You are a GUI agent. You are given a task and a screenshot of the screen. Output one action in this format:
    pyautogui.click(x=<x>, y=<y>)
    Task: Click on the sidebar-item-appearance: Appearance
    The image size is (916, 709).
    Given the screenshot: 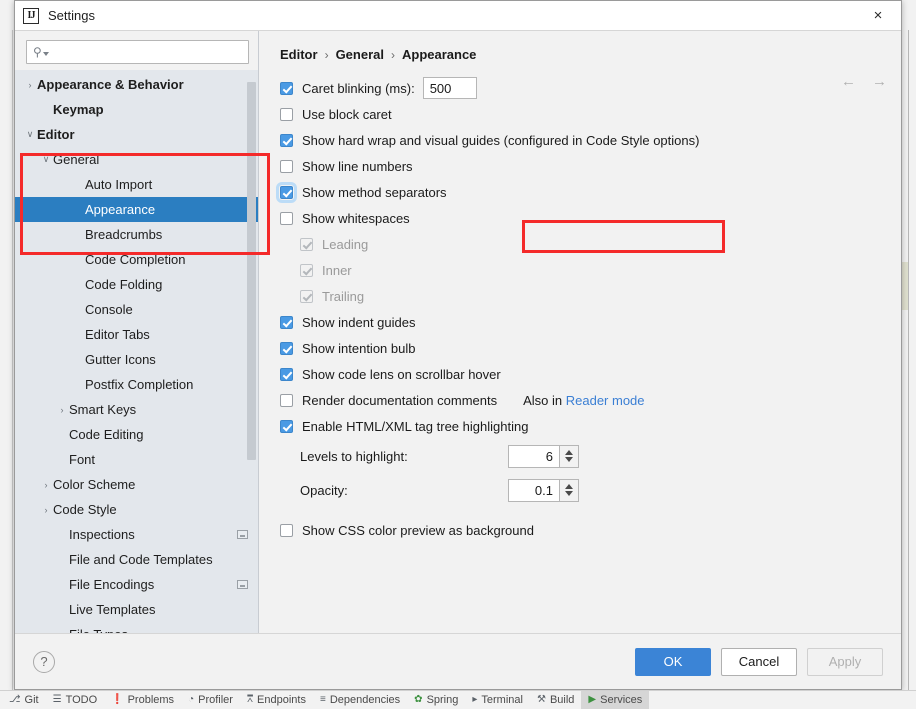 What is the action you would take?
    pyautogui.click(x=136, y=209)
    